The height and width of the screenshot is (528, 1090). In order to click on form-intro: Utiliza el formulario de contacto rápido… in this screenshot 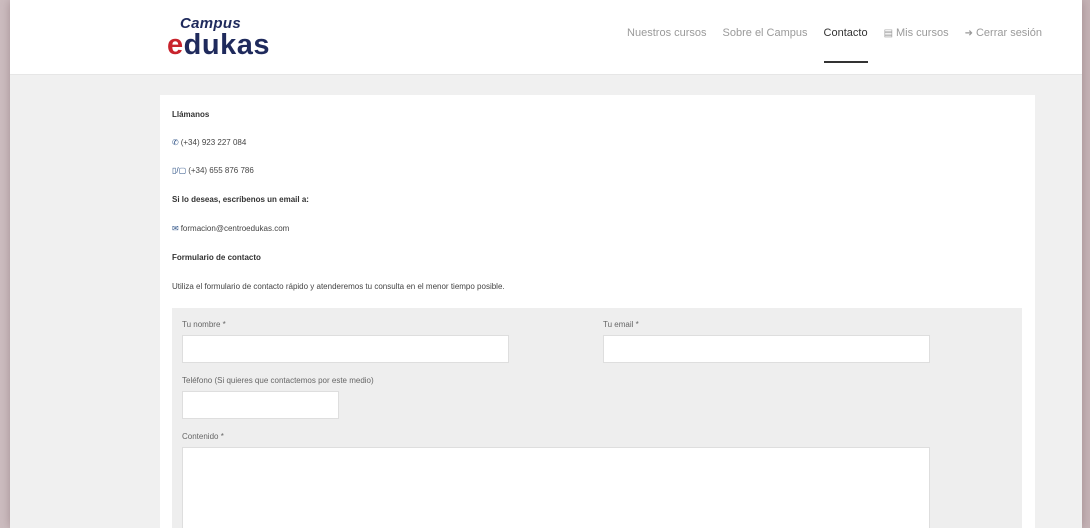, I will do `click(338, 286)`.